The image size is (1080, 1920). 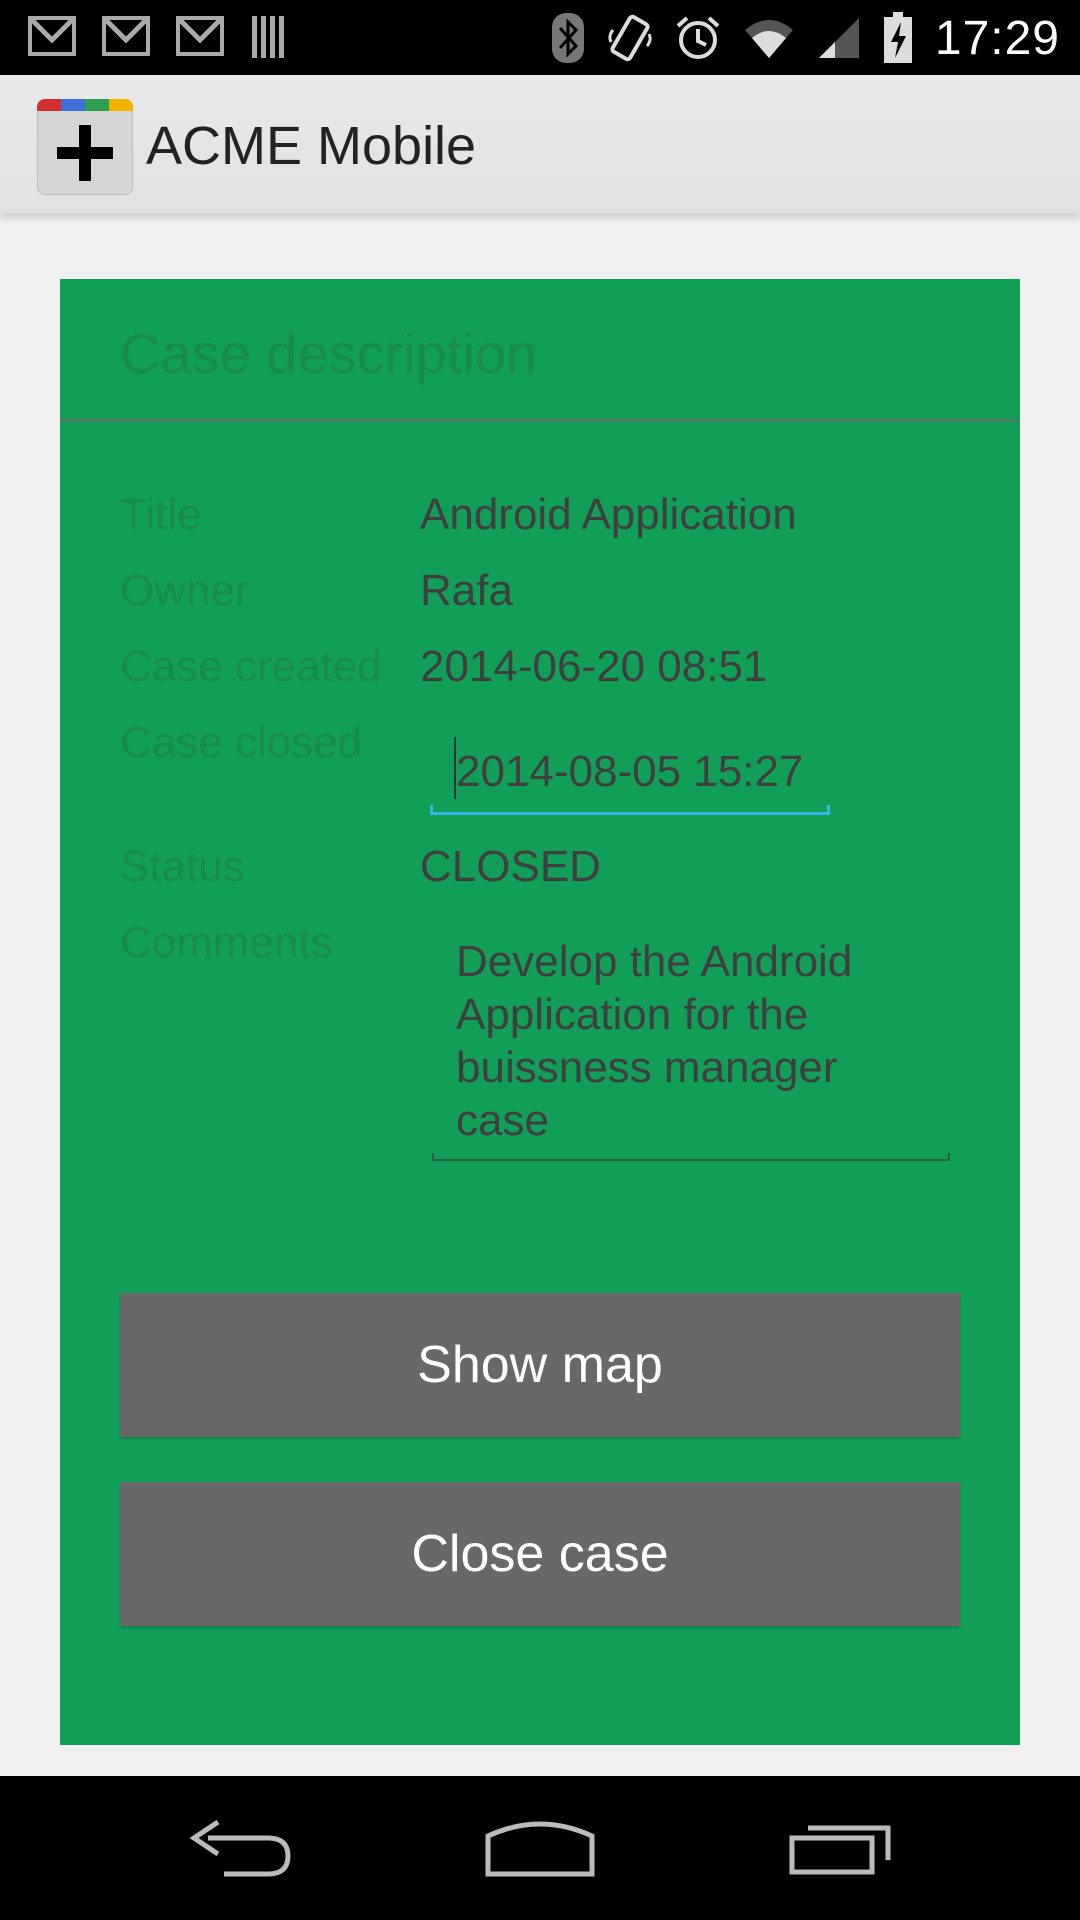 I want to click on case-closed-value: 2014-08-05 15:27, so click(x=630, y=771).